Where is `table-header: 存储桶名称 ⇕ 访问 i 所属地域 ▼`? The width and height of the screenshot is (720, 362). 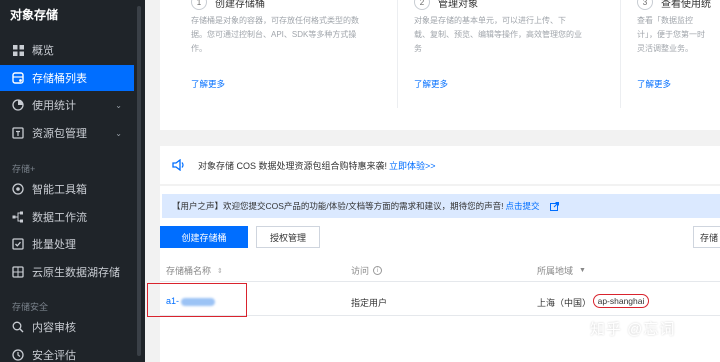
table-header: 存储桶名称 ⇕ 访问 i 所属地域 ▼ is located at coordinates (440, 270).